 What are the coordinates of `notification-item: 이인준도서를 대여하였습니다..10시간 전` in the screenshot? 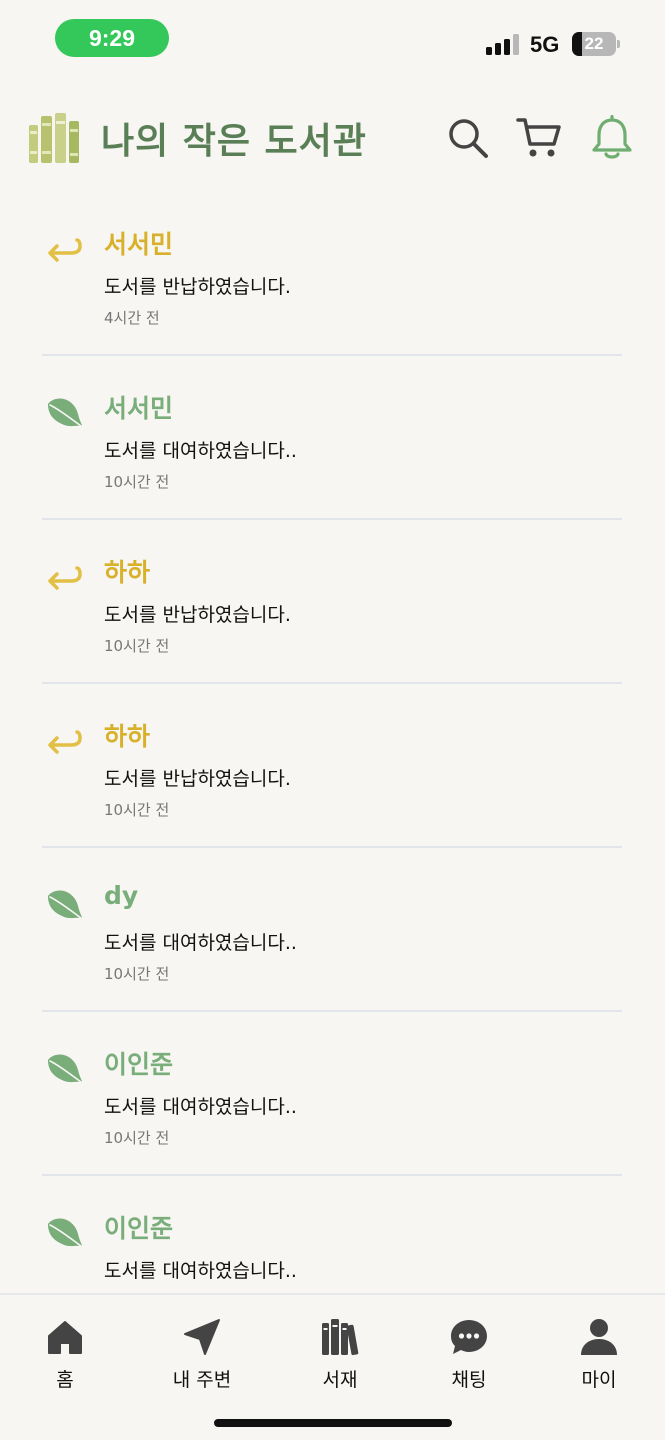 It's located at (332, 1234).